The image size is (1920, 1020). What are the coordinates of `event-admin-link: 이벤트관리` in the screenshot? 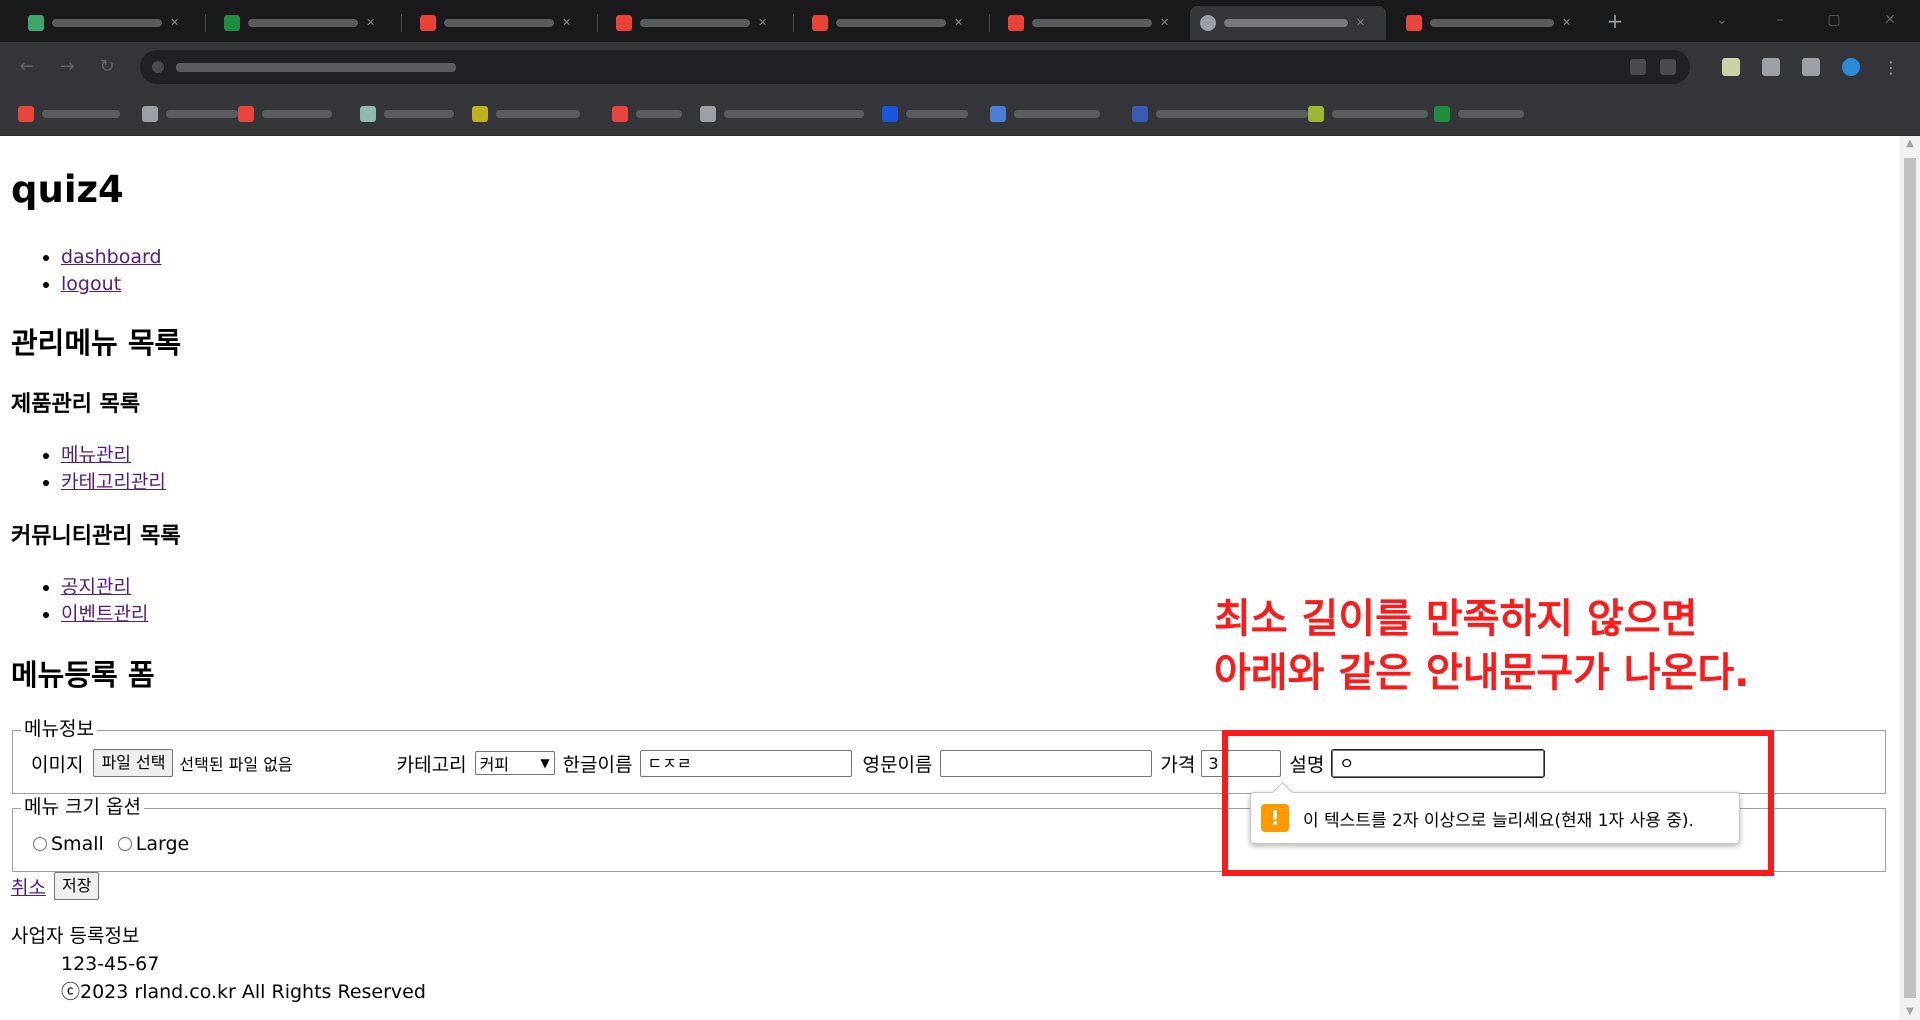 It's located at (104, 614).